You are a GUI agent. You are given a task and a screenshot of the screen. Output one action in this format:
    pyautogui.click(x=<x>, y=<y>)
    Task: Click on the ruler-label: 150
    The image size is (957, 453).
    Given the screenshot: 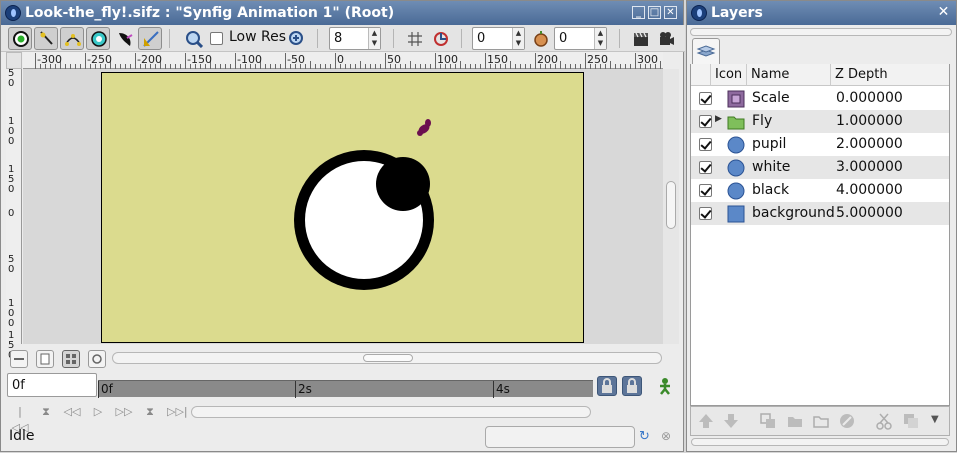 What is the action you would take?
    pyautogui.click(x=11, y=179)
    